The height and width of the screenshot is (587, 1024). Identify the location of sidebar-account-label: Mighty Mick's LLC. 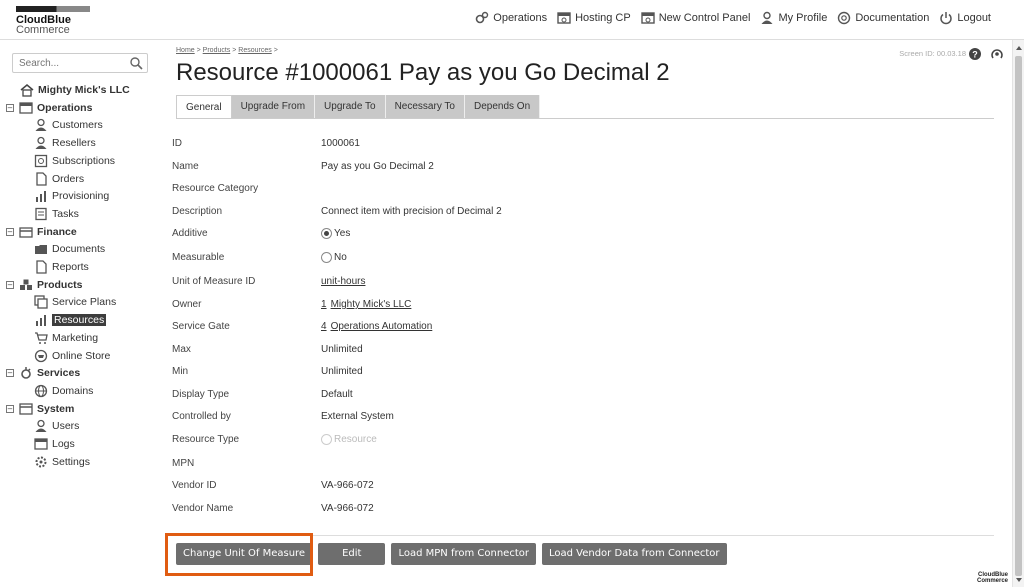
(84, 90).